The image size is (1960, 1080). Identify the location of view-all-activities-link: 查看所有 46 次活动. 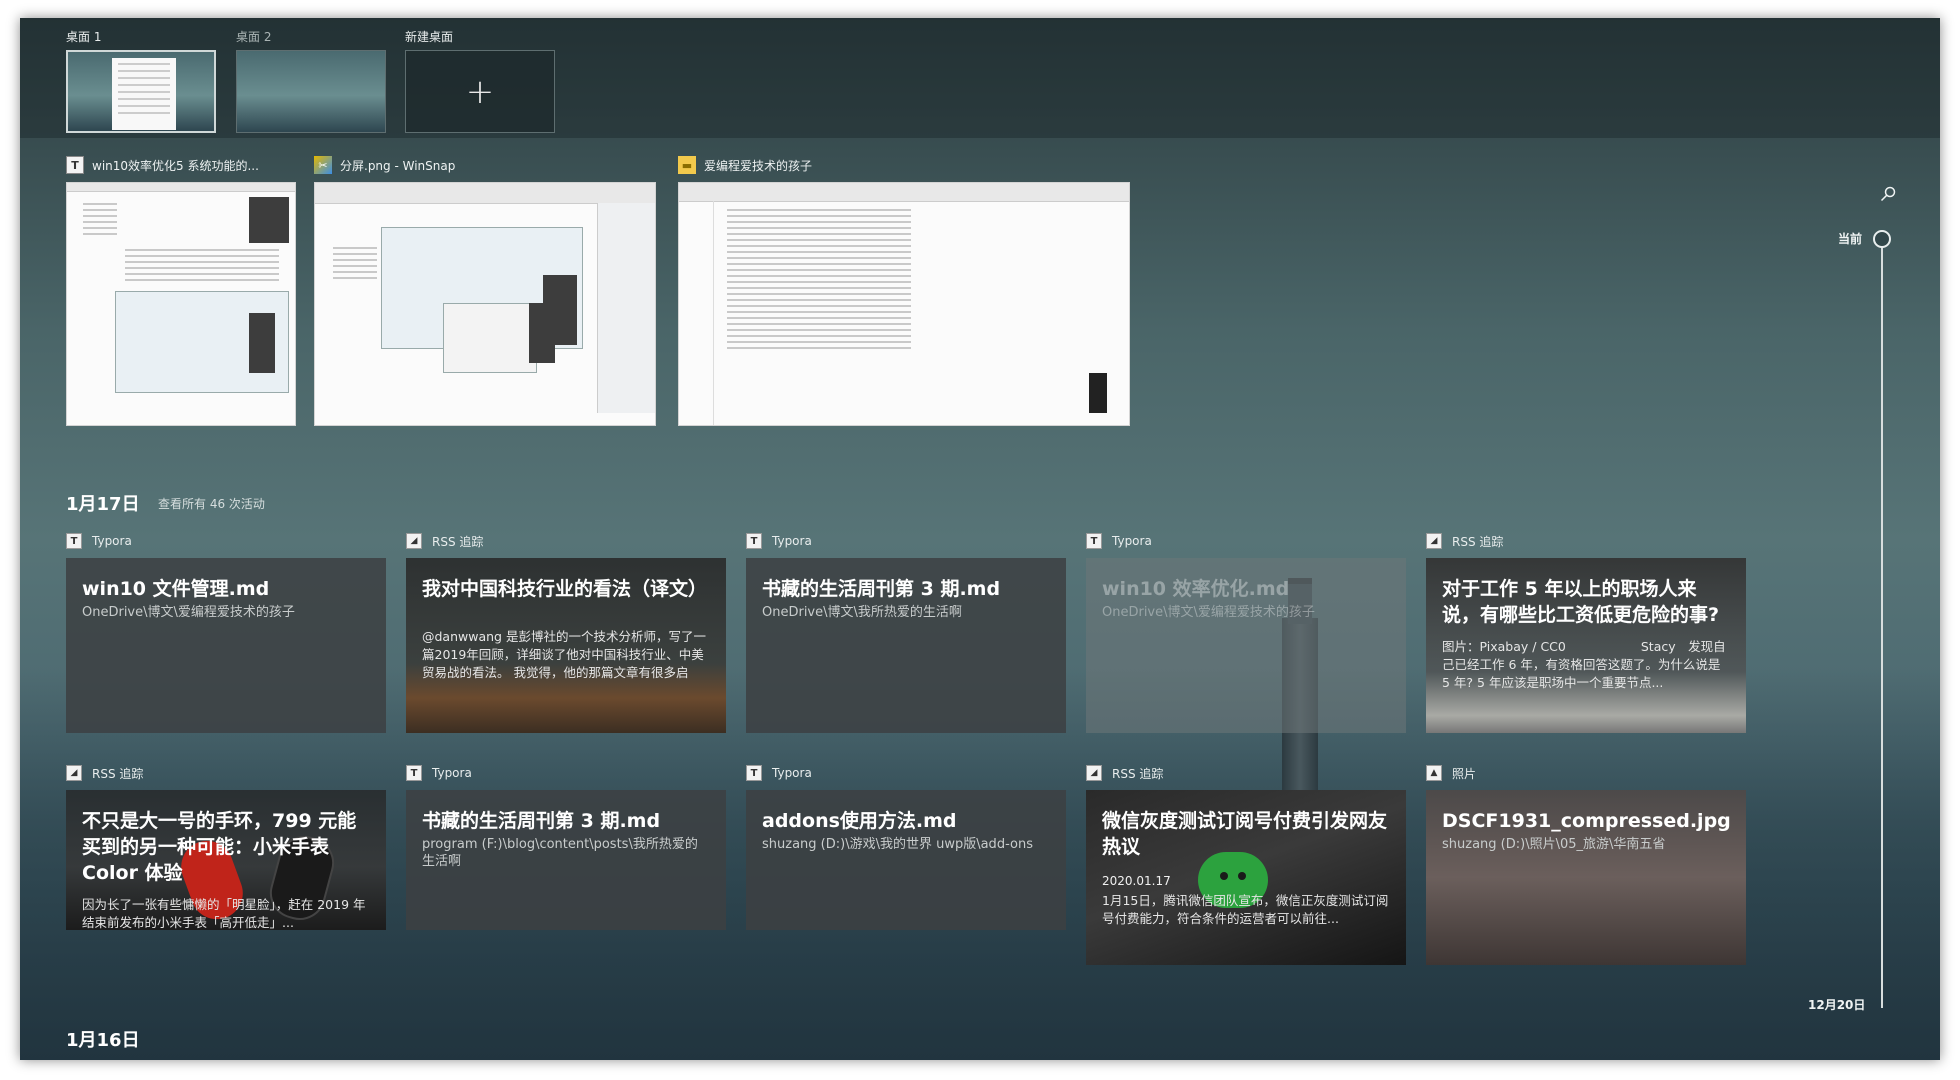
(211, 503).